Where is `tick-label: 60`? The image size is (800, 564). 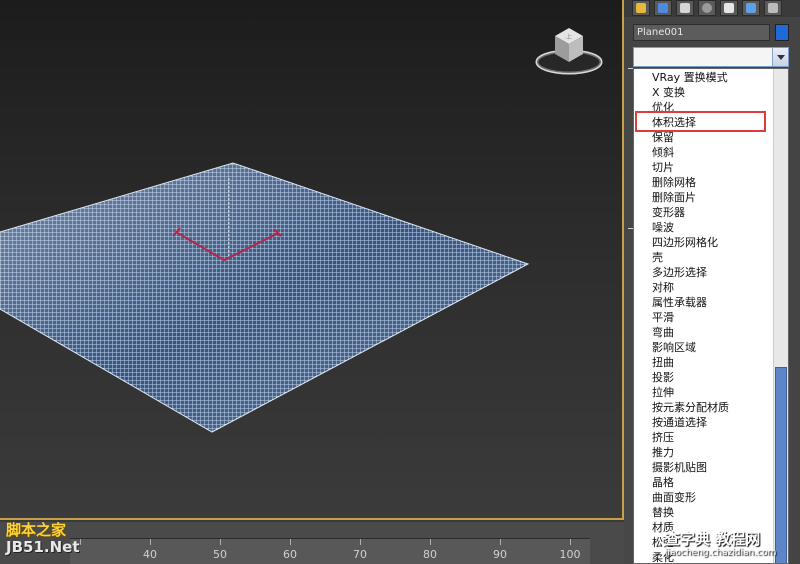
tick-label: 60 is located at coordinates (290, 554).